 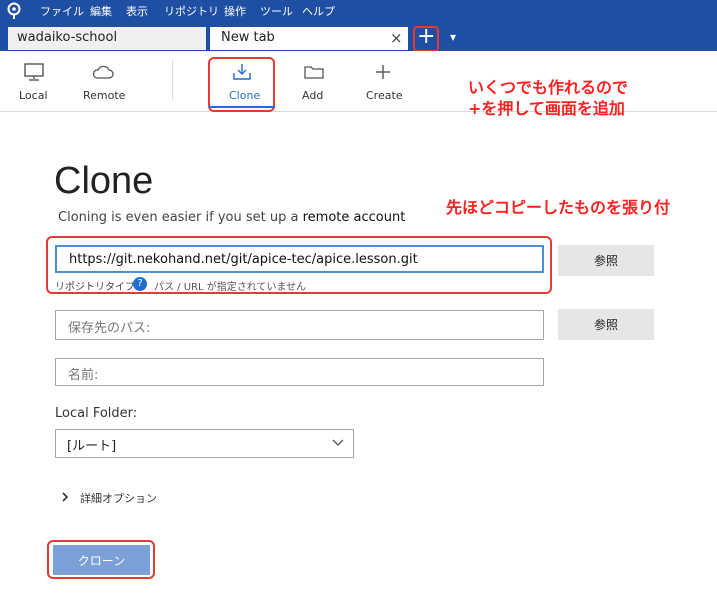 I want to click on help-icon: ?, so click(x=140, y=284).